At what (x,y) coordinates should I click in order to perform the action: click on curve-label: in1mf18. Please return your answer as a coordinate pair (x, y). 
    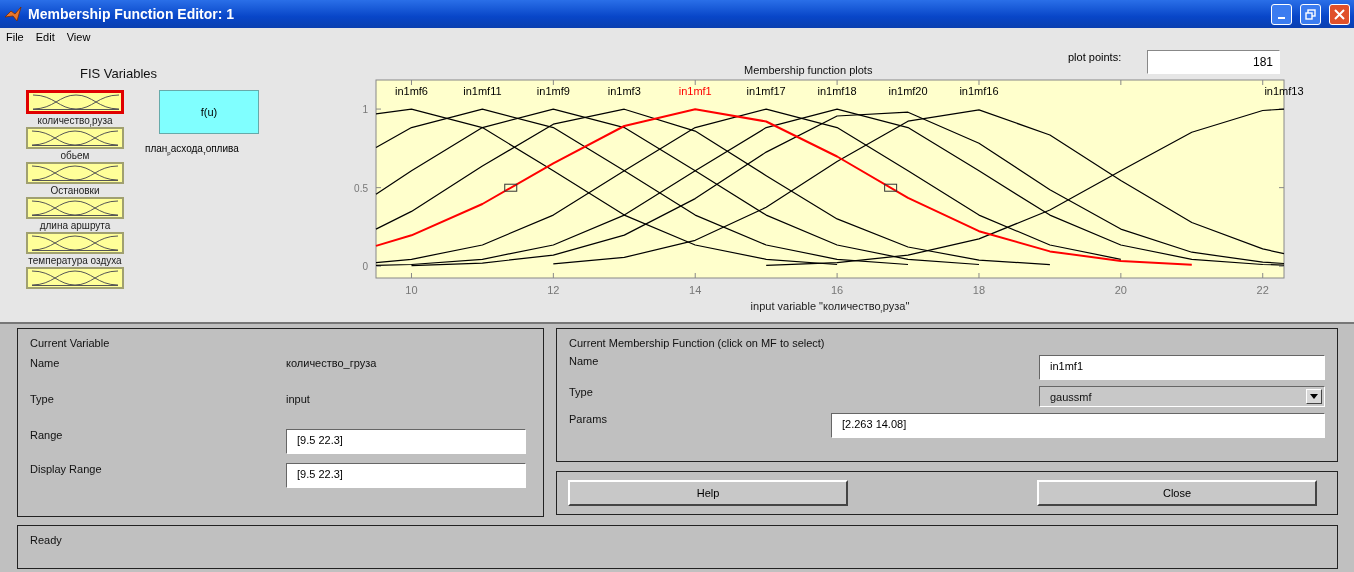
    Looking at the image, I should click on (837, 91).